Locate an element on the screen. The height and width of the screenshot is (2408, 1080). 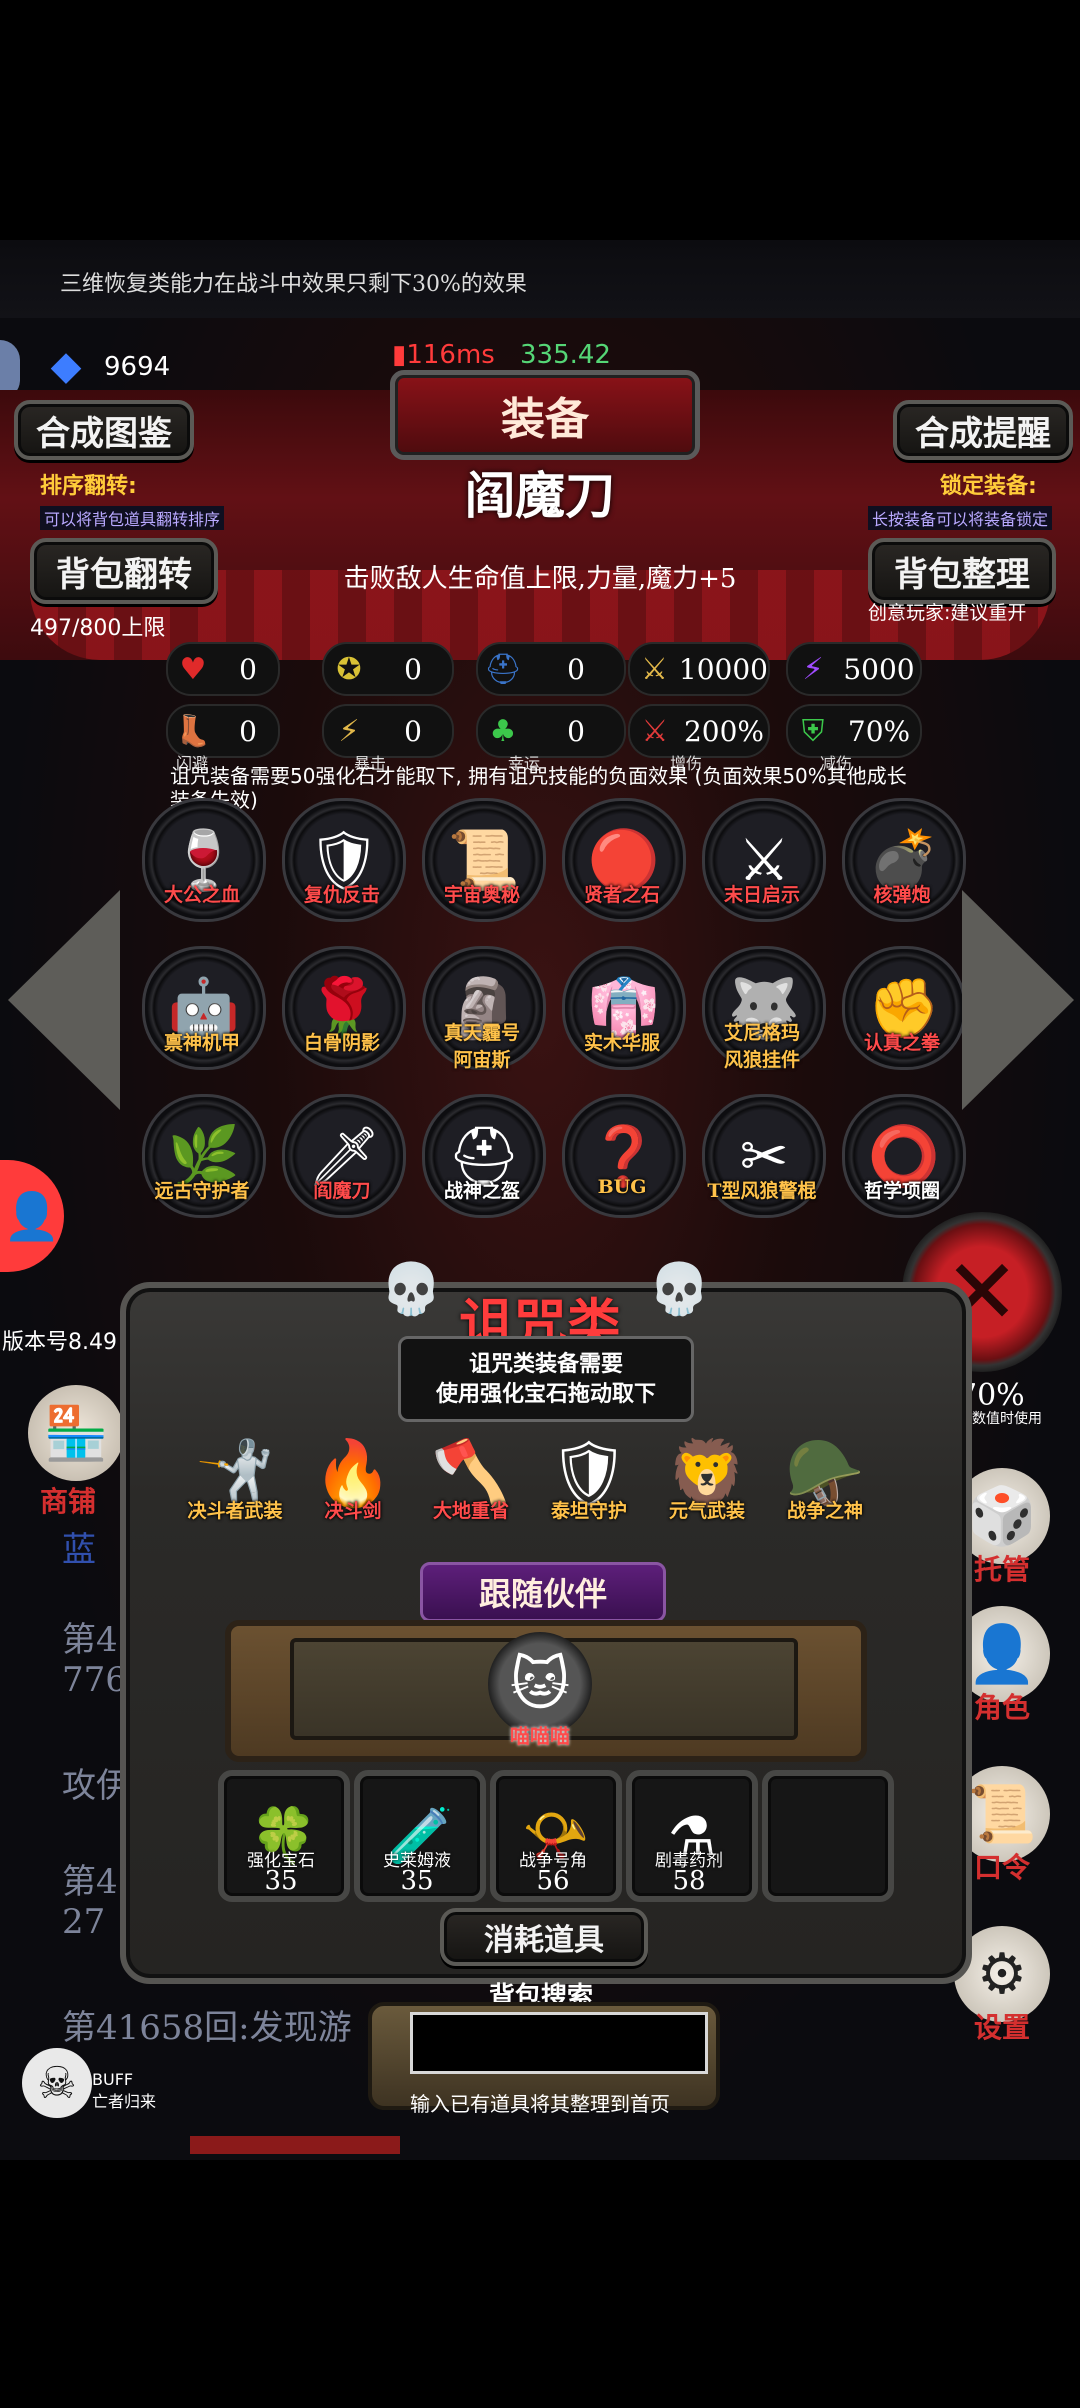
equipment-label: 宇宙奥秘 is located at coordinates (481, 895).